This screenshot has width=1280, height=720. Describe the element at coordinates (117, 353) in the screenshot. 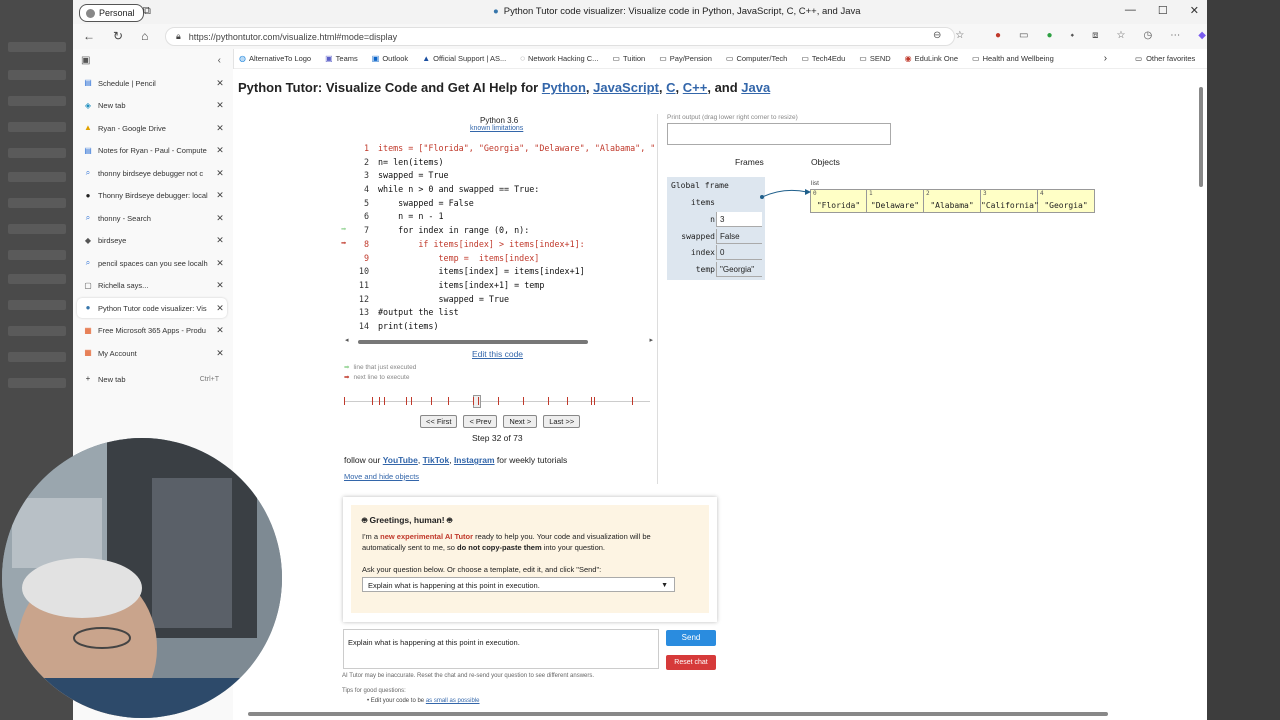

I see `tab-label: My Account` at that location.